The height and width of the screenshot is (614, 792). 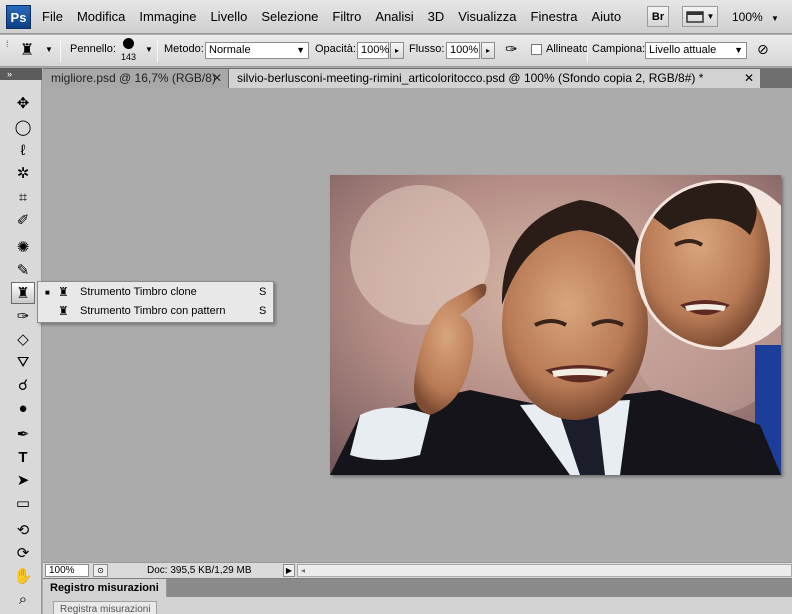 What do you see at coordinates (100, 570) in the screenshot?
I see `status-options-button: ⊙` at bounding box center [100, 570].